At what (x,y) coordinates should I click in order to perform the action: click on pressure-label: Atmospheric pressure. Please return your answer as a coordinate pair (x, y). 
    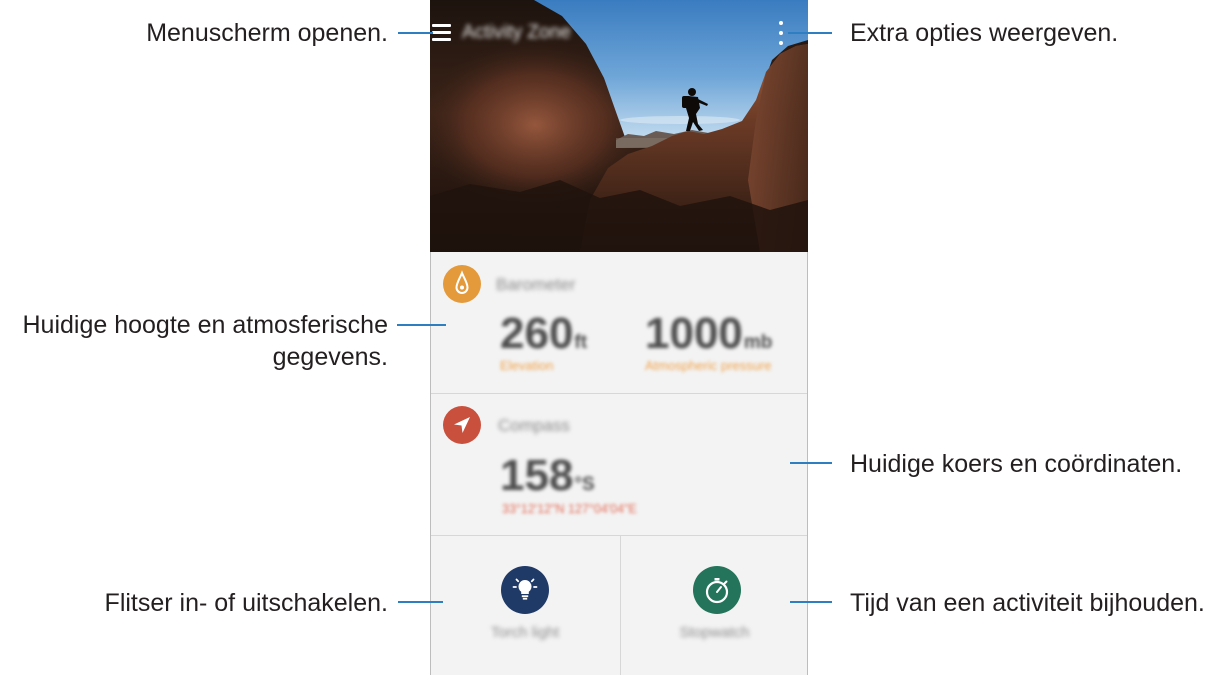
    Looking at the image, I should click on (708, 365).